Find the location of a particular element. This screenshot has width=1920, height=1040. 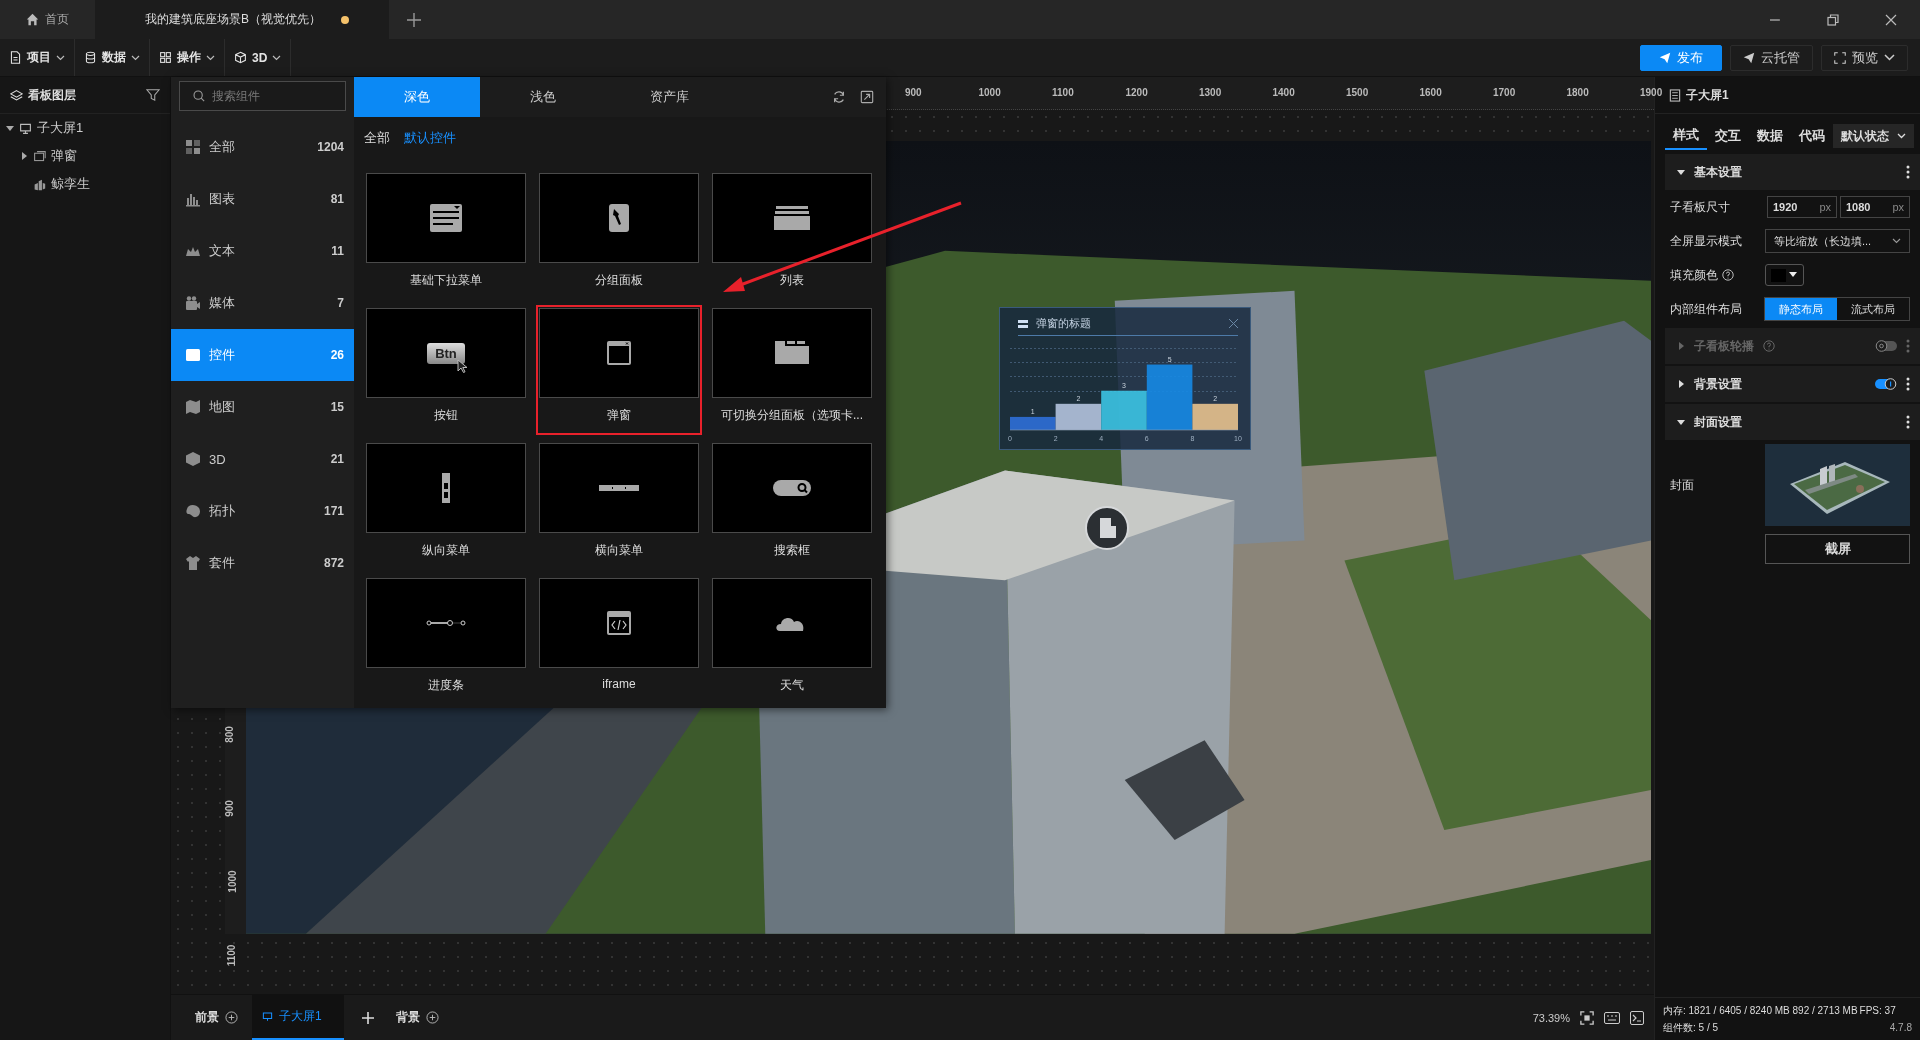

field-label: 内部组件布局 is located at coordinates (1706, 309).